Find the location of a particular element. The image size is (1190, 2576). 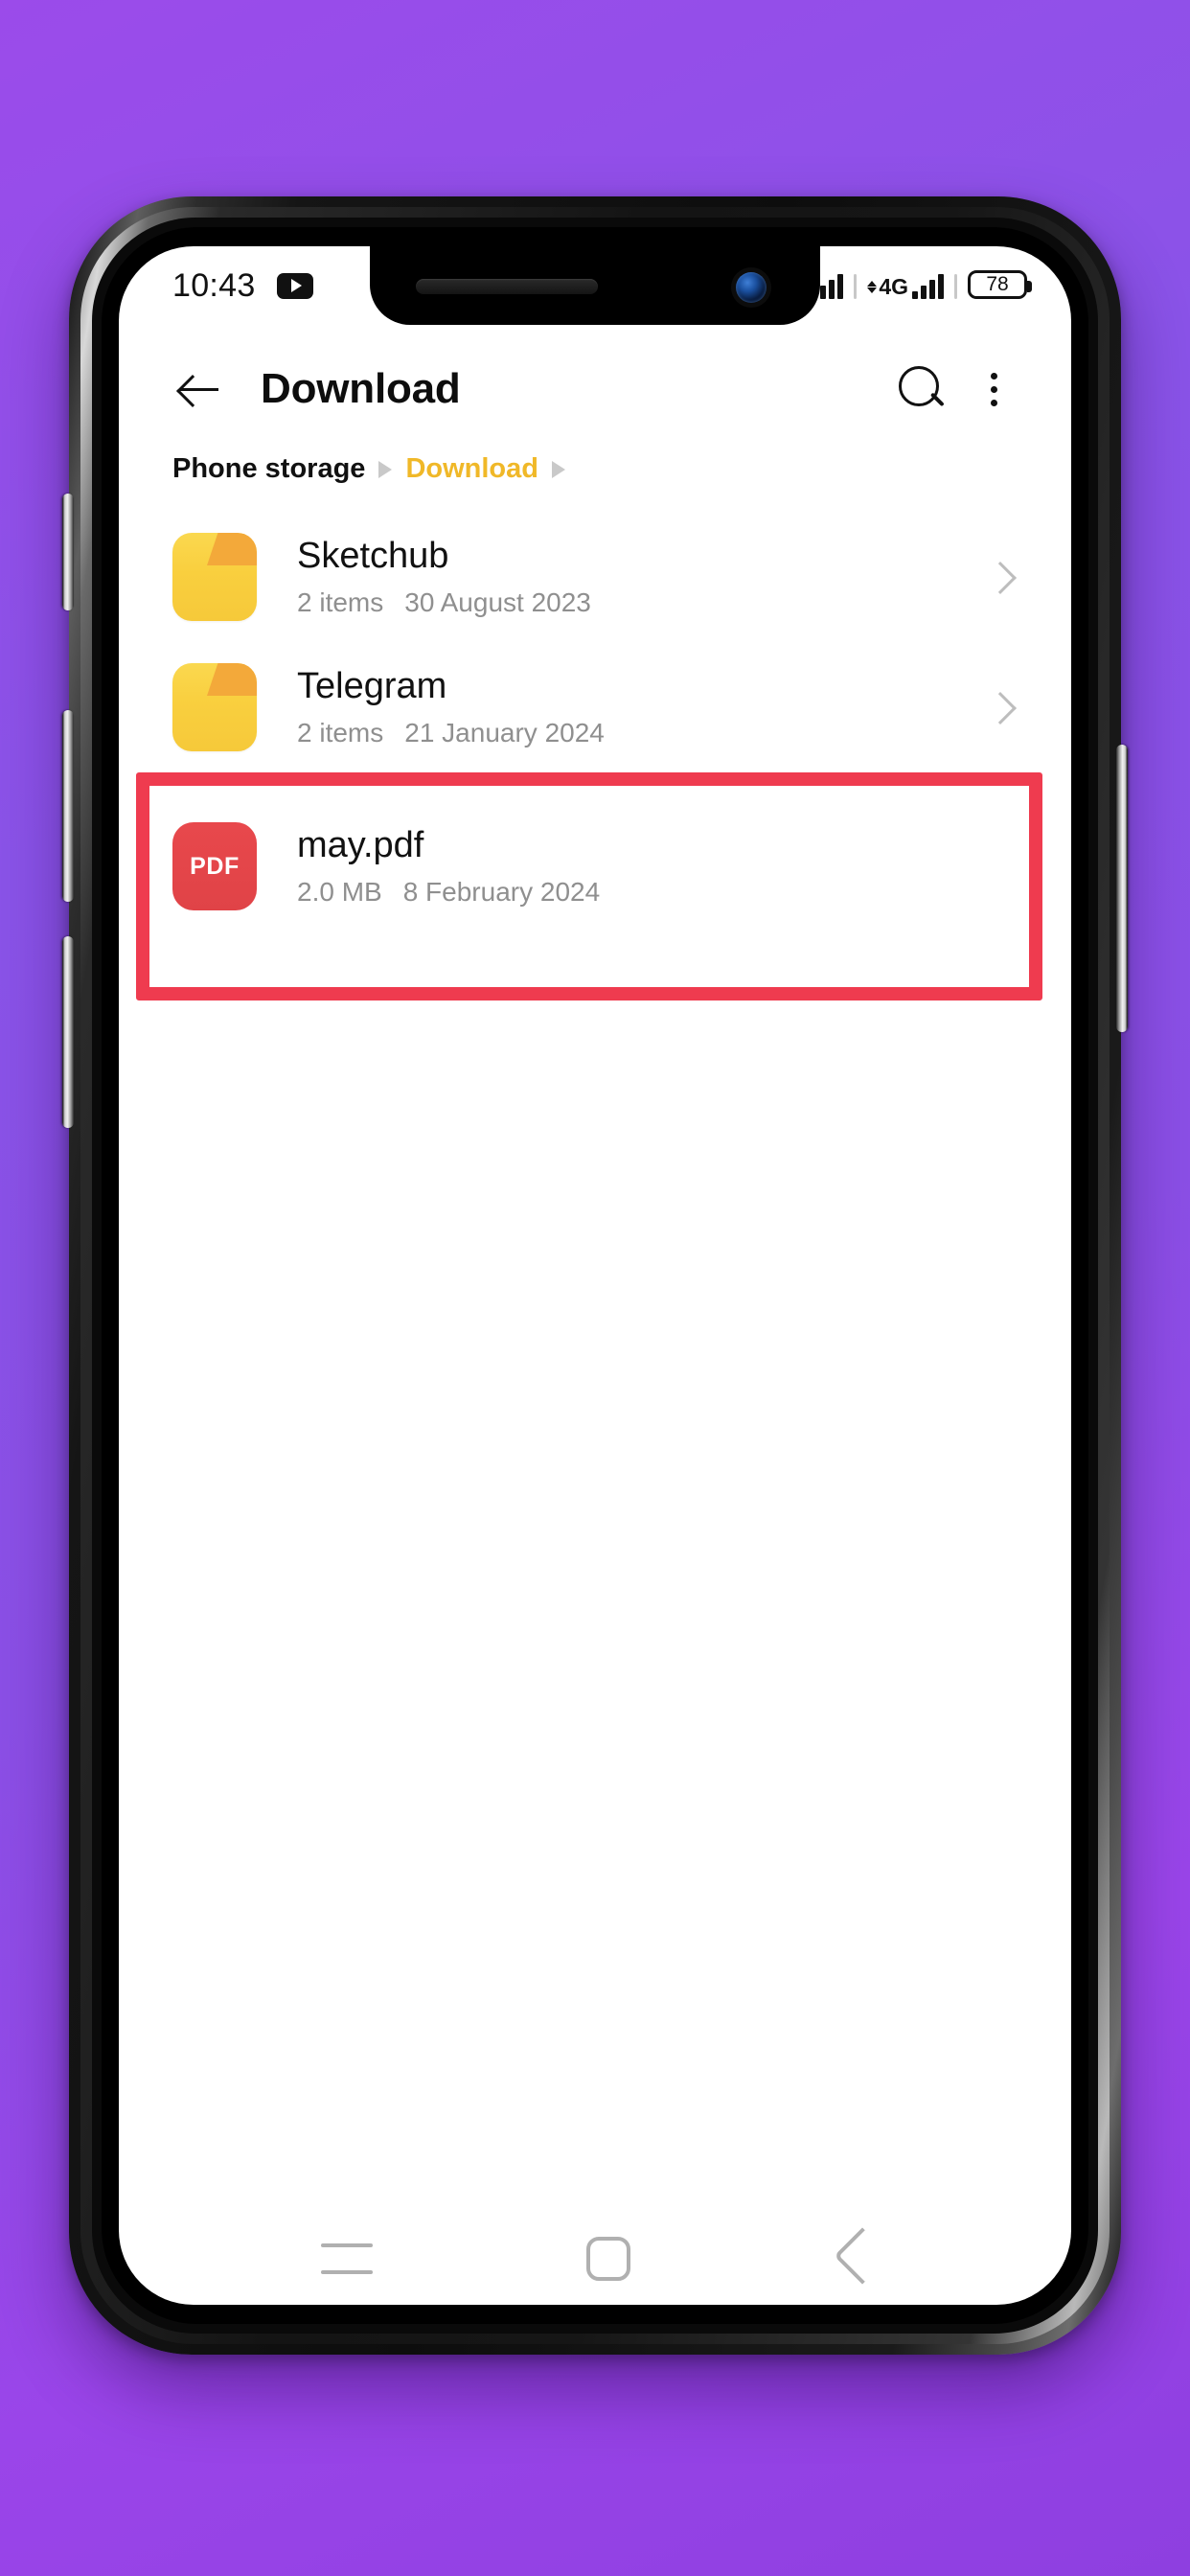

pdf-file-icon: PDF is located at coordinates (217, 866).